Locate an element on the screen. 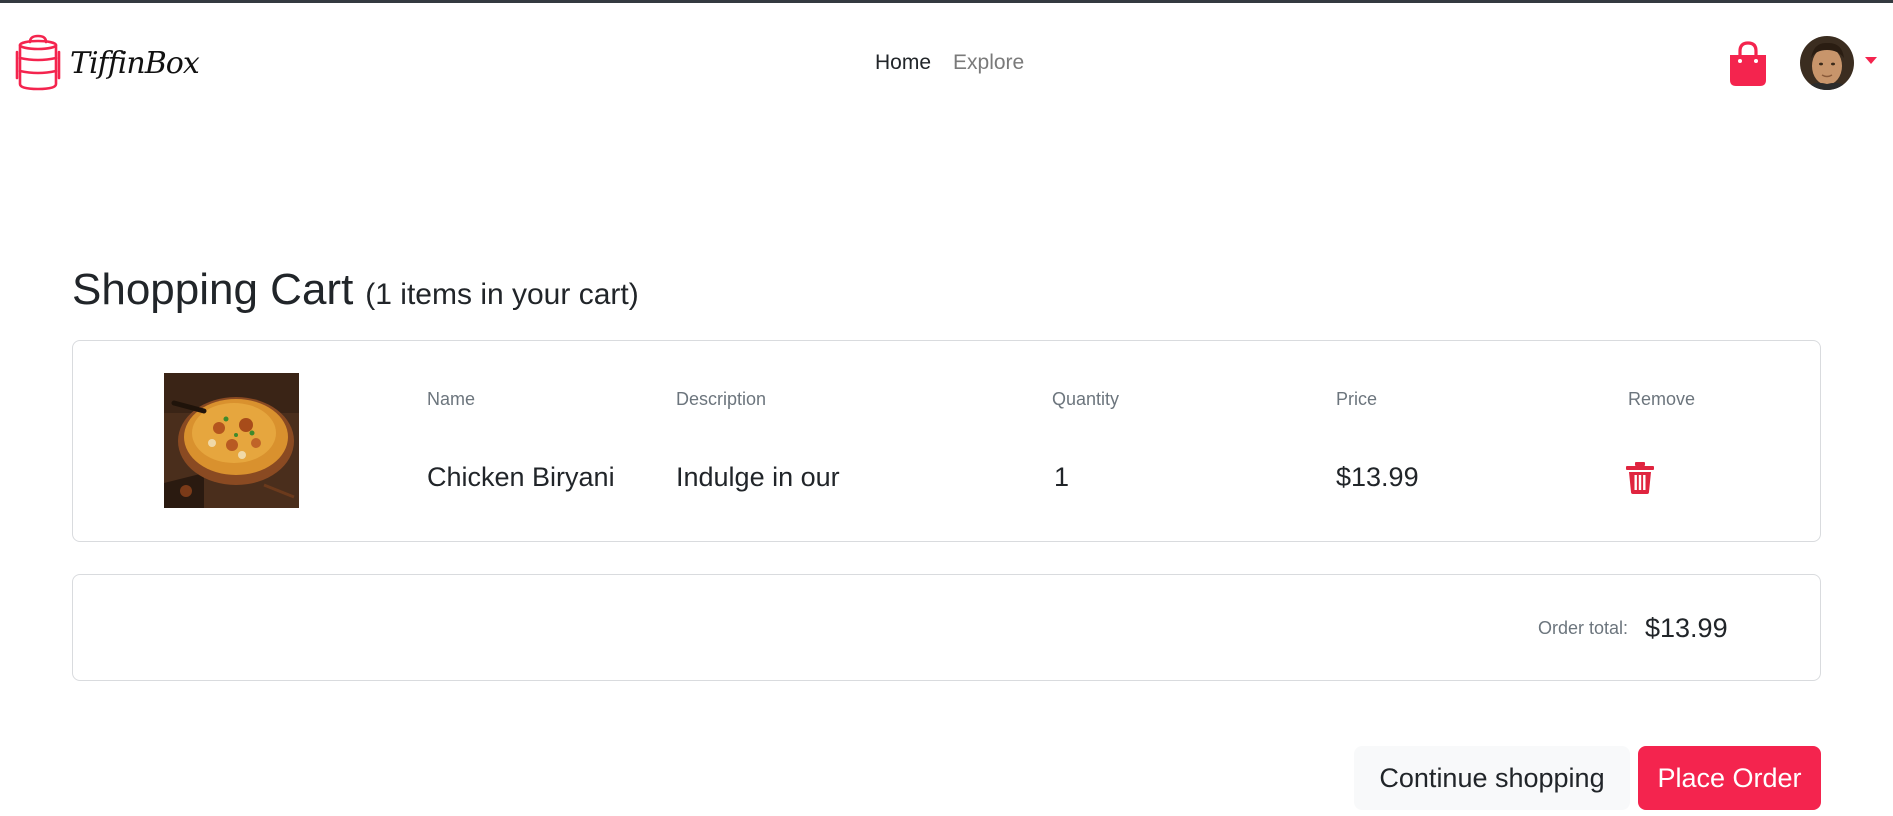  place-order-button: Place Order is located at coordinates (1729, 778).